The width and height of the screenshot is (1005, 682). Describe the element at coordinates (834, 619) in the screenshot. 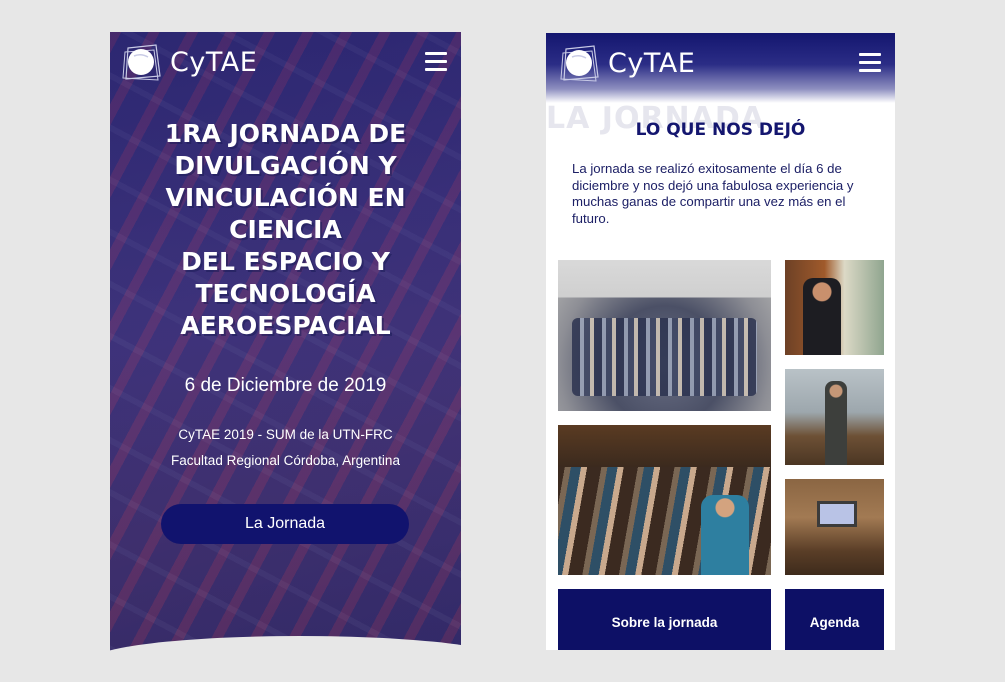

I see `agenda-button: Agenda` at that location.